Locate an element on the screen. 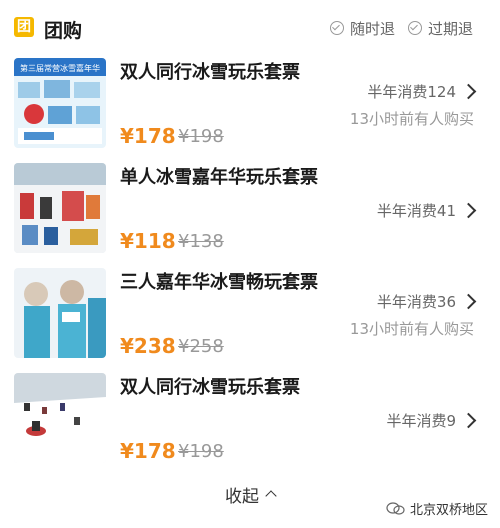 Image resolution: width=500 pixels, height=528 pixels. deal-title: 三人嘉年华冰雪畅玩套票 is located at coordinates (219, 282).